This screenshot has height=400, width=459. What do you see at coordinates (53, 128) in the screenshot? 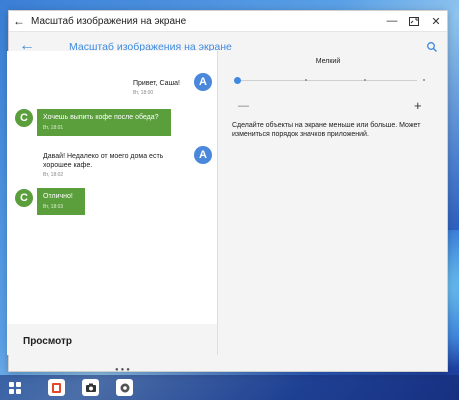
I see `message-time: Вт, 18:01` at bounding box center [53, 128].